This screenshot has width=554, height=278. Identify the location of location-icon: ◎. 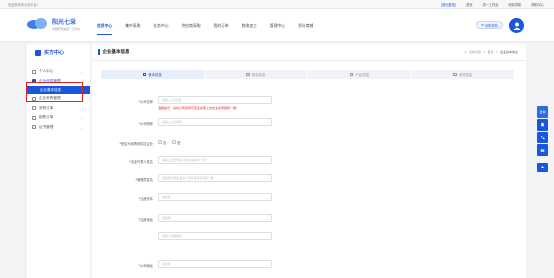
(465, 52).